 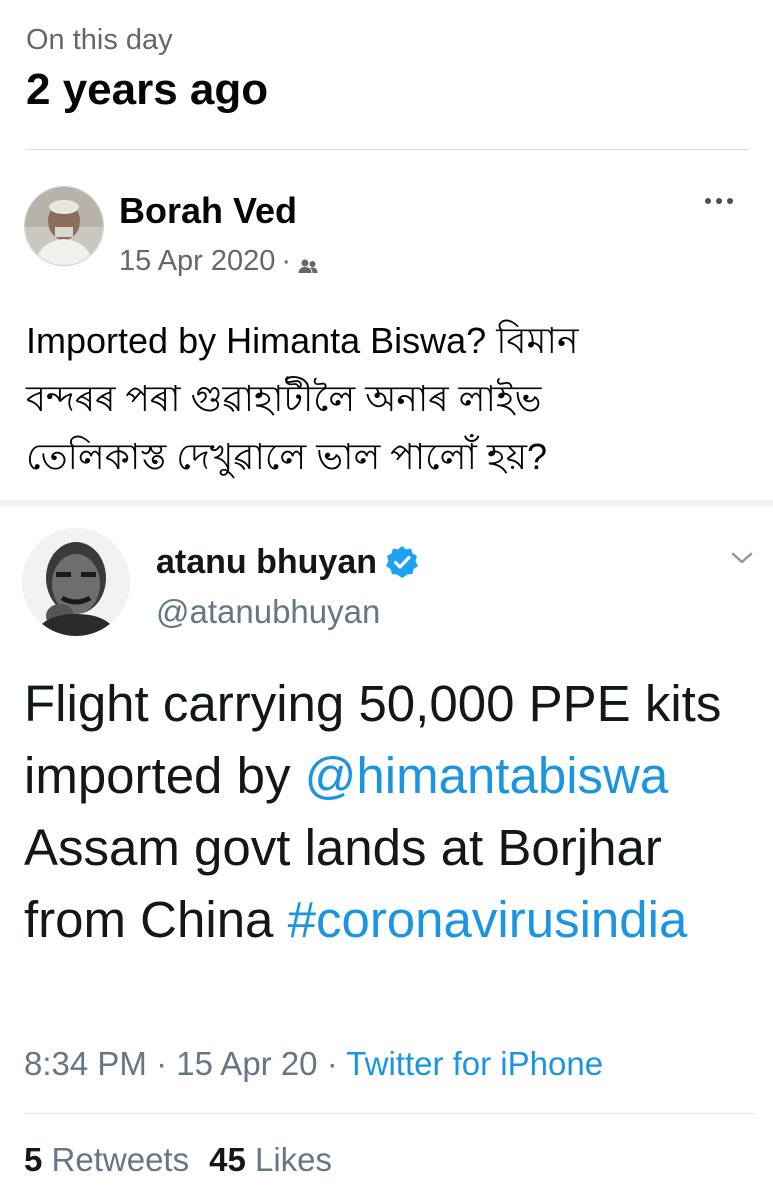 What do you see at coordinates (293, 1159) in the screenshot?
I see `likes-label: Likes` at bounding box center [293, 1159].